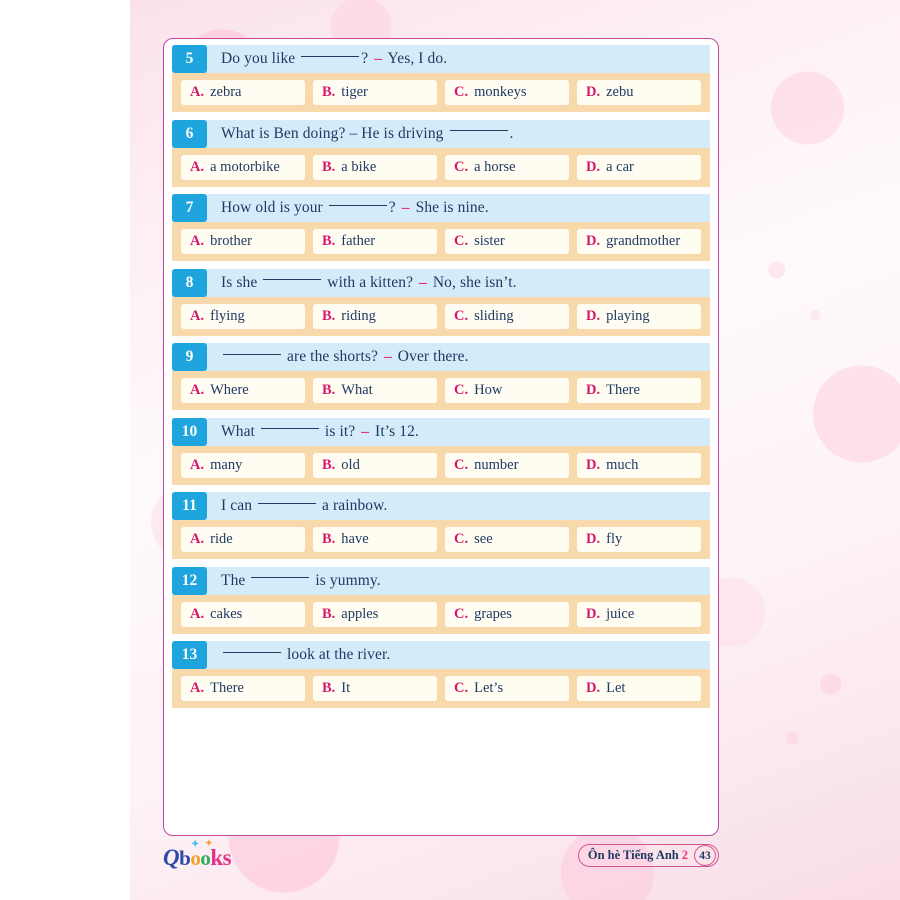 The height and width of the screenshot is (900, 900). I want to click on answer-option: A. flying, so click(243, 316).